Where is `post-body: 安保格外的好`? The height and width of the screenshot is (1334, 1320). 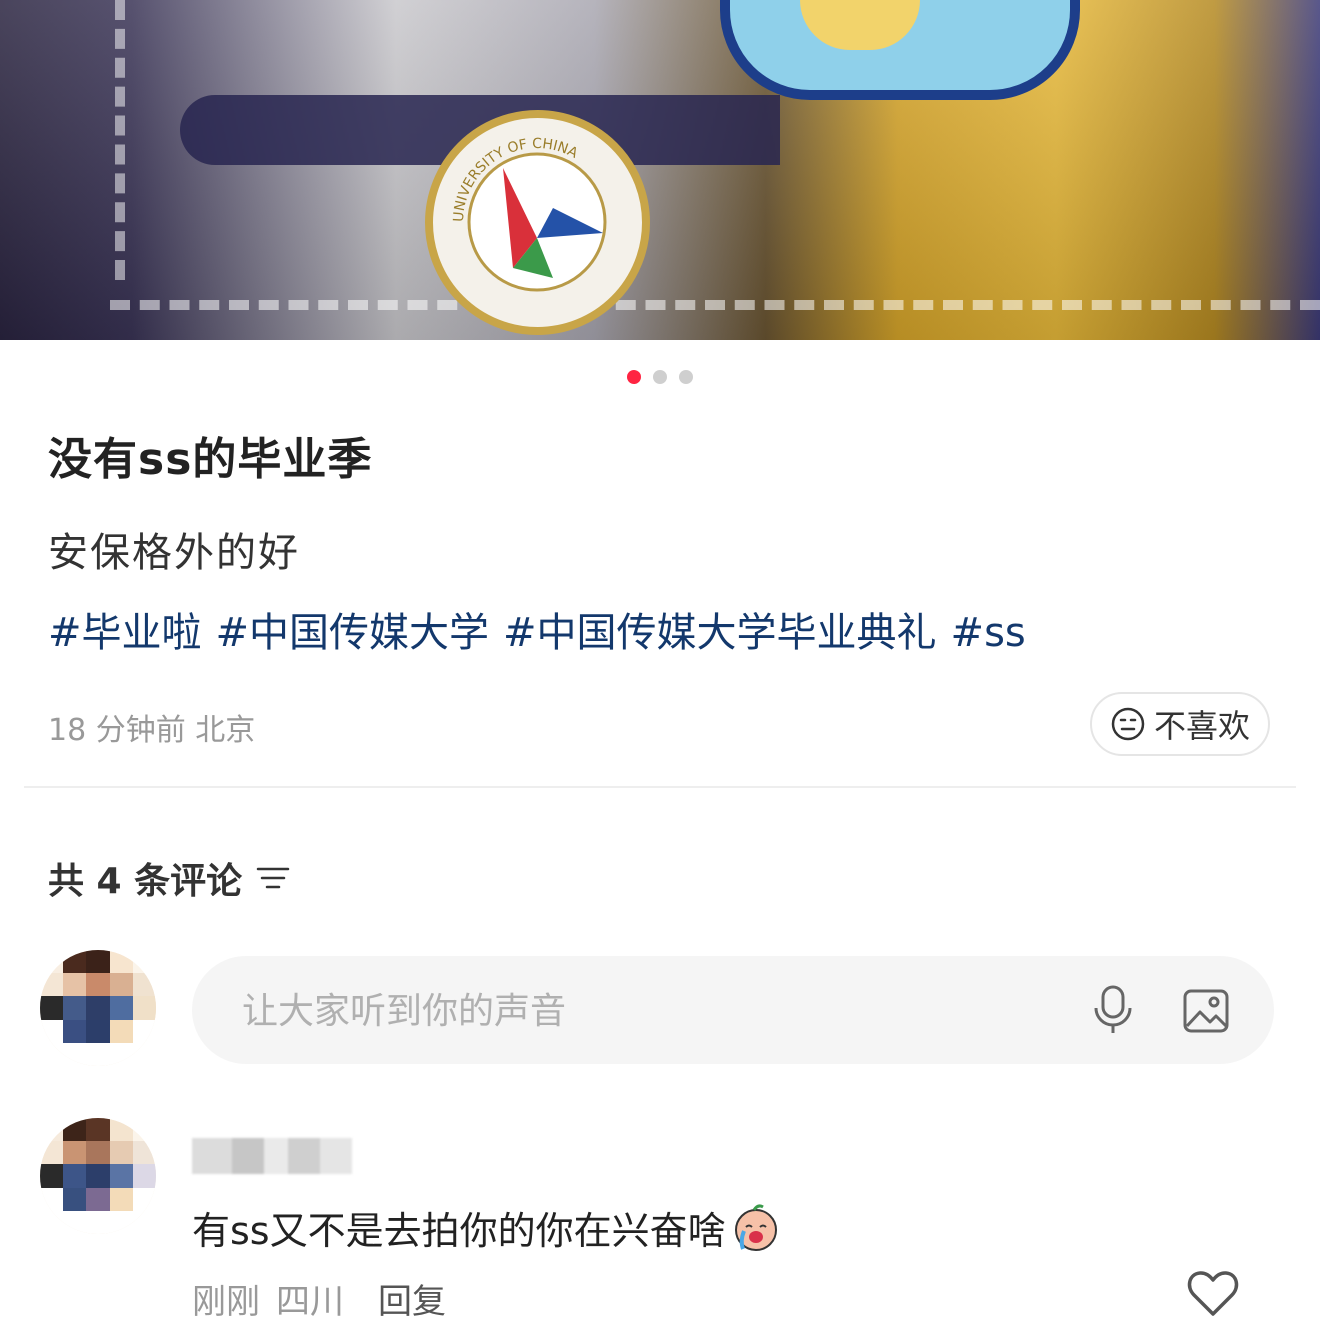 post-body: 安保格外的好 is located at coordinates (174, 553).